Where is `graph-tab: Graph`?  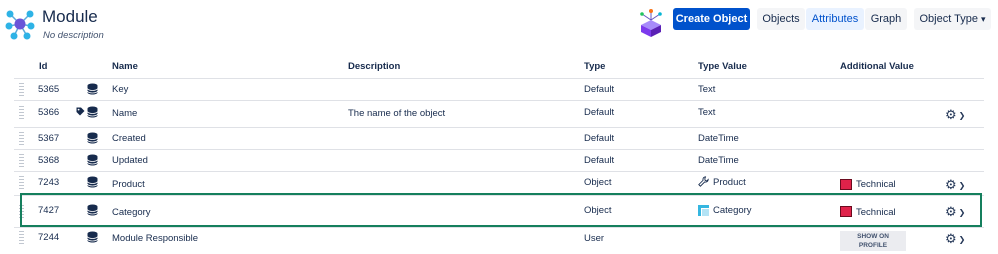
graph-tab: Graph is located at coordinates (886, 19).